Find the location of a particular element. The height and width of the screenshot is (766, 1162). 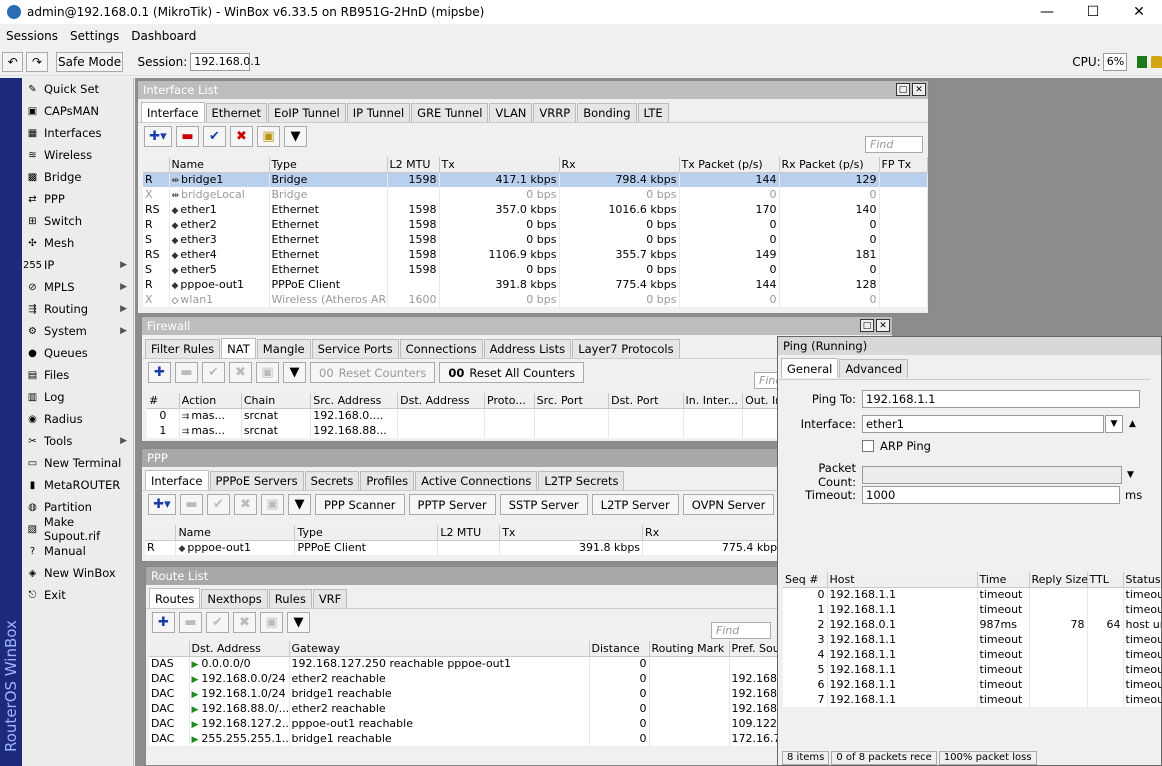

tab-ethernet: Ethernet is located at coordinates (236, 112).